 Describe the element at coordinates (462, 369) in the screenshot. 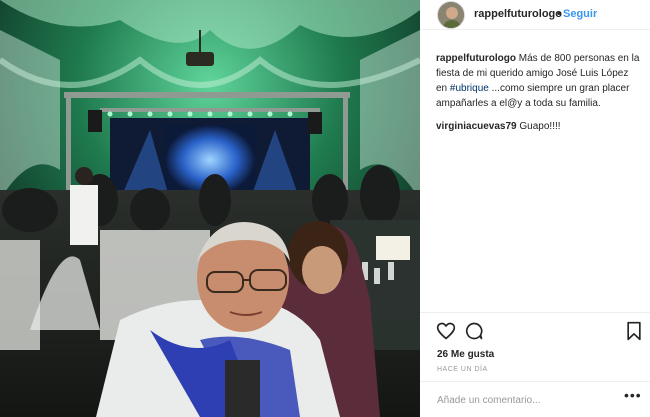

I see `post-timestamp: HACE UN DÍA` at that location.